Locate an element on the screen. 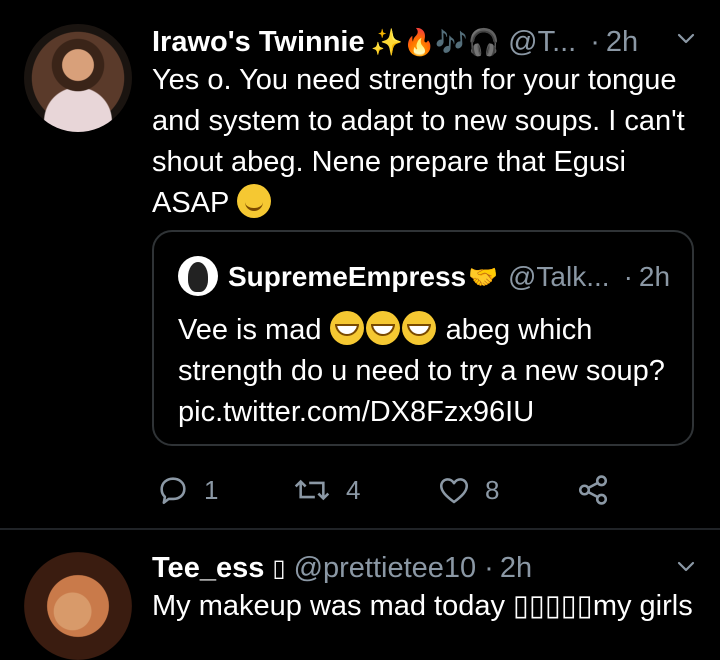 Image resolution: width=720 pixels, height=660 pixels. author-name: Irawo's Twinnie is located at coordinates (258, 42).